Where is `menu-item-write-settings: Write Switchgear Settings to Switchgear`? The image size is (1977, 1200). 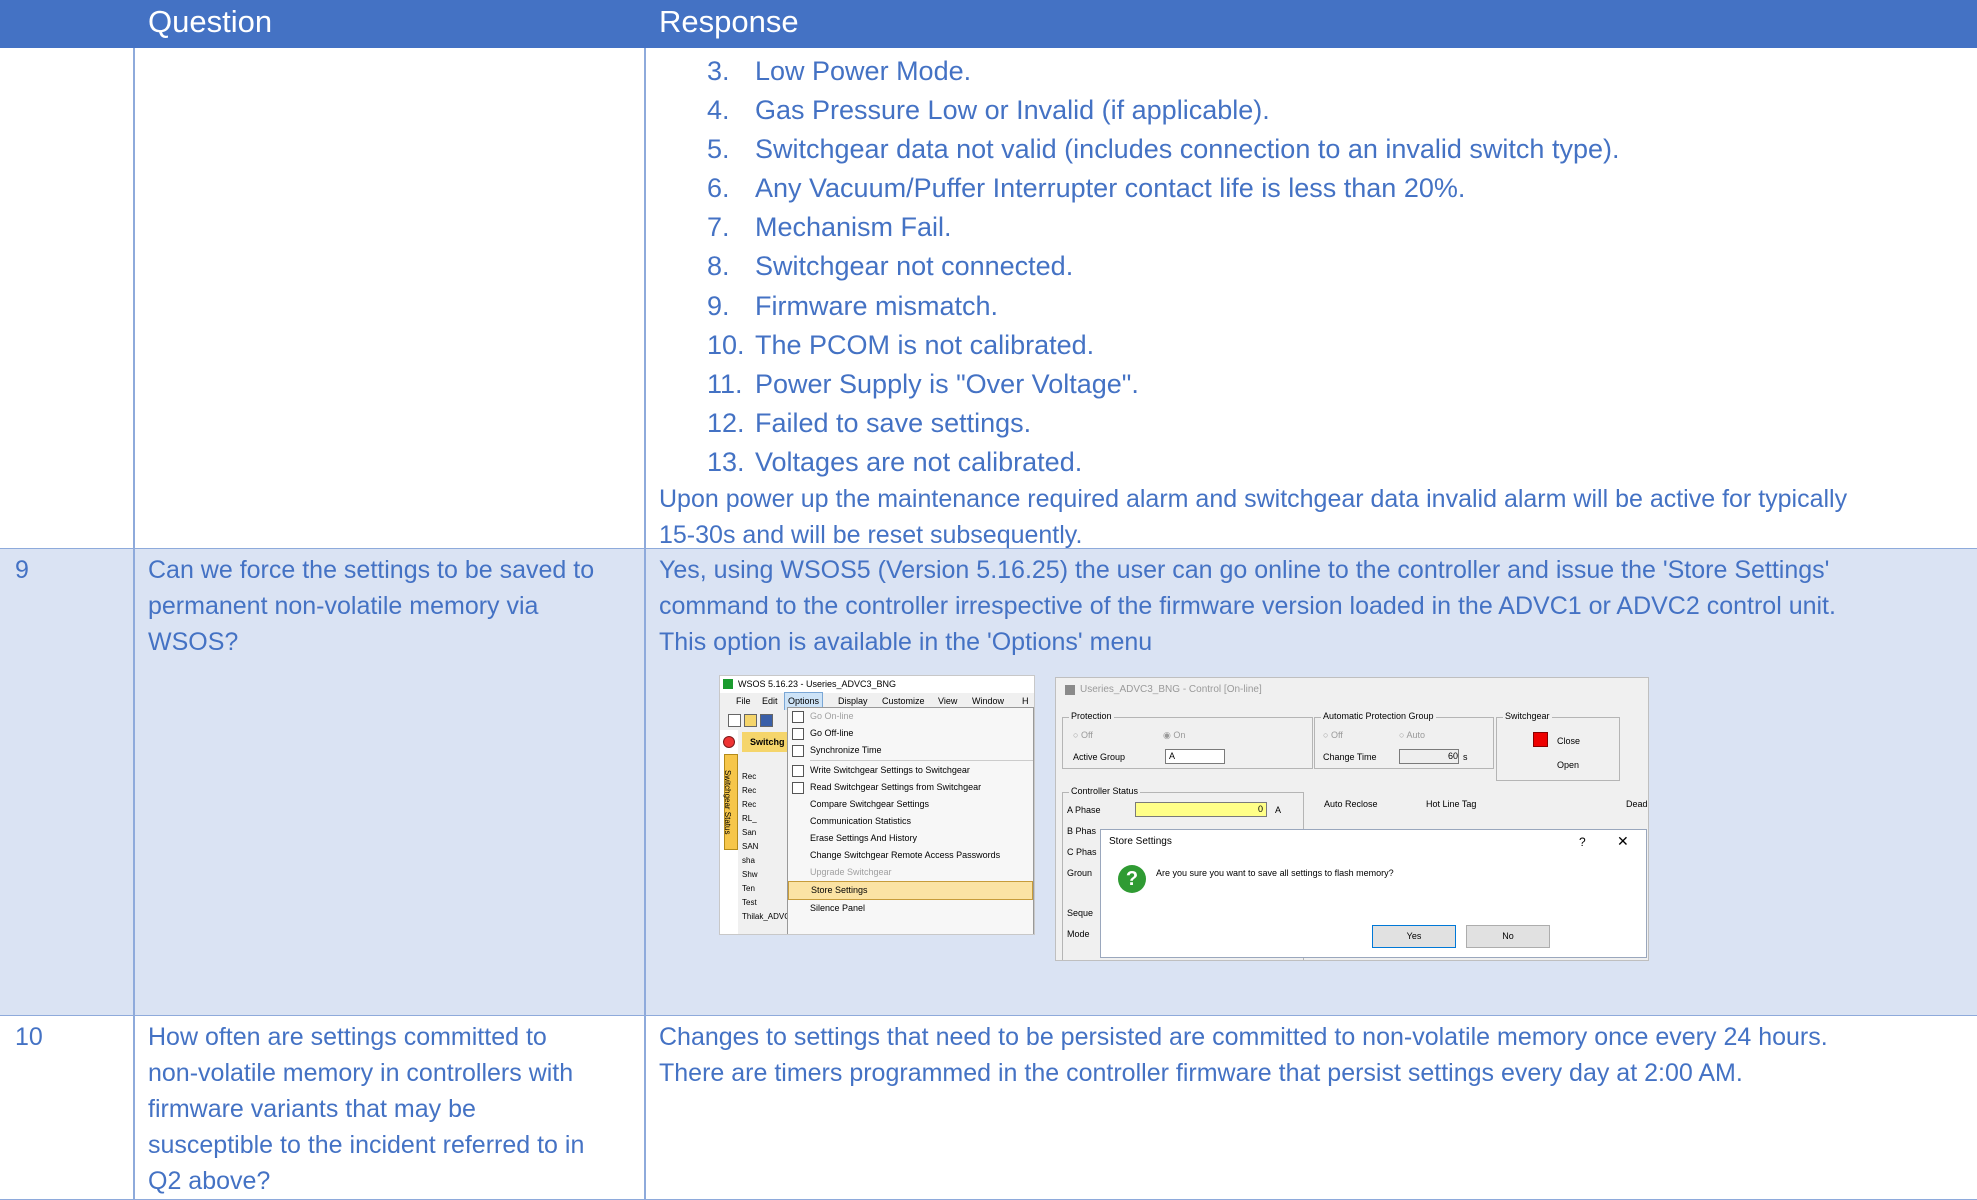
menu-item-write-settings: Write Switchgear Settings to Switchgear is located at coordinates (910, 770).